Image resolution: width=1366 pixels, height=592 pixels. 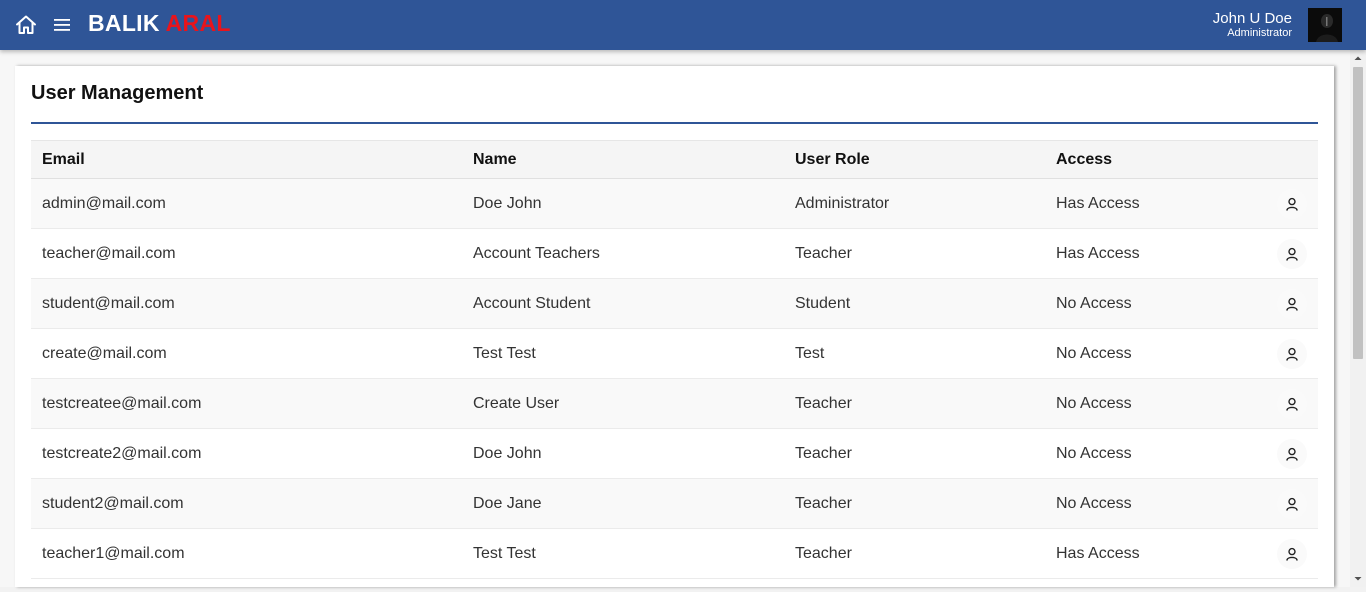 I want to click on user-info: John U Doe Administrator, so click(x=1252, y=25).